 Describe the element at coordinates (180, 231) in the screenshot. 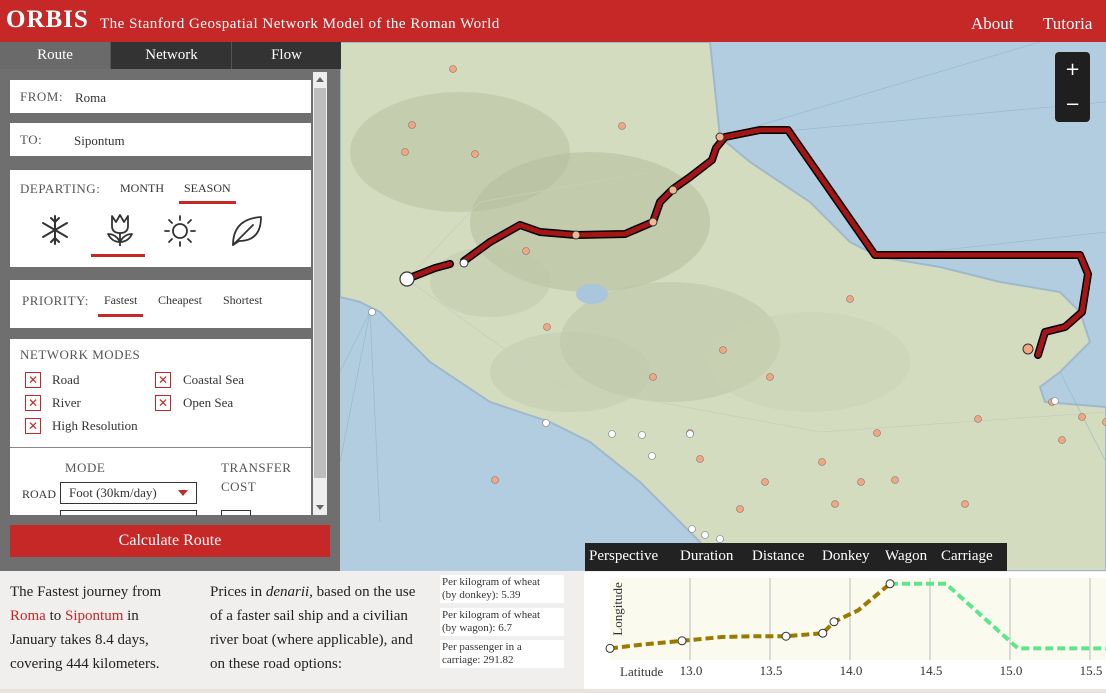

I see `summer-icon` at that location.